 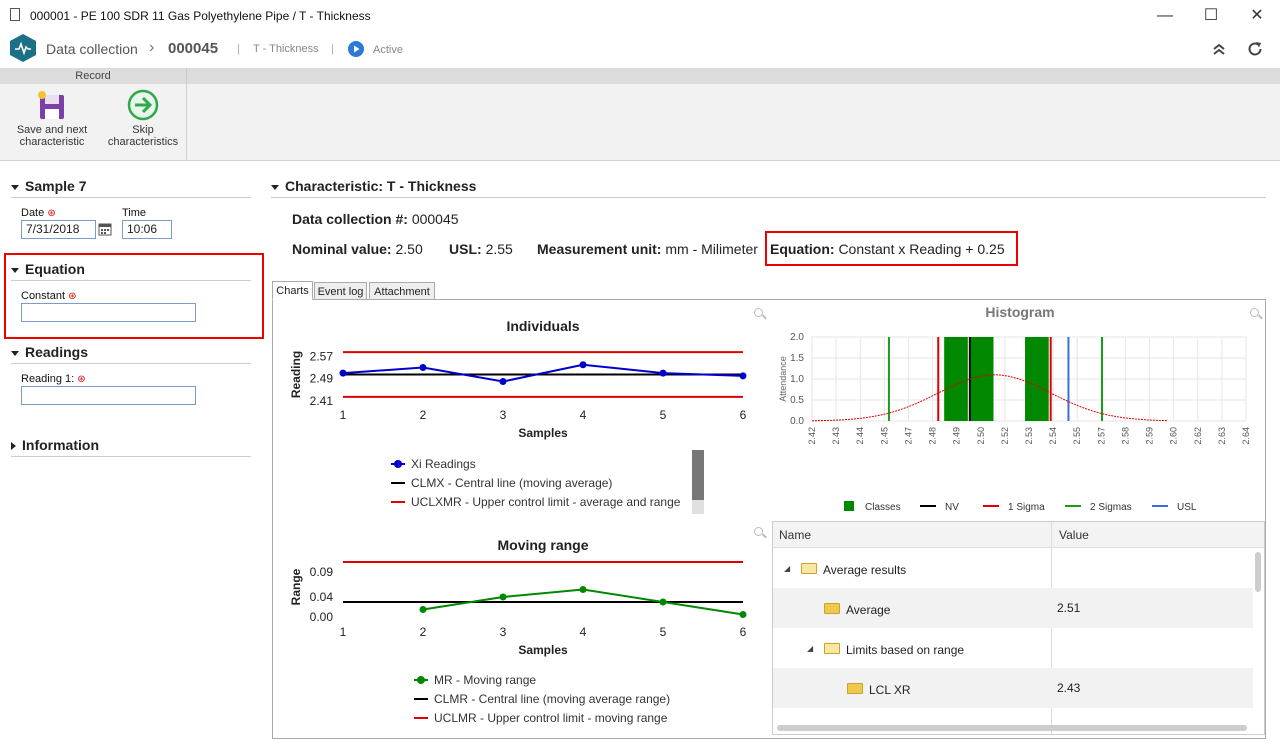 What do you see at coordinates (797, 358) in the screenshot?
I see `y-tick-label: 1.5` at bounding box center [797, 358].